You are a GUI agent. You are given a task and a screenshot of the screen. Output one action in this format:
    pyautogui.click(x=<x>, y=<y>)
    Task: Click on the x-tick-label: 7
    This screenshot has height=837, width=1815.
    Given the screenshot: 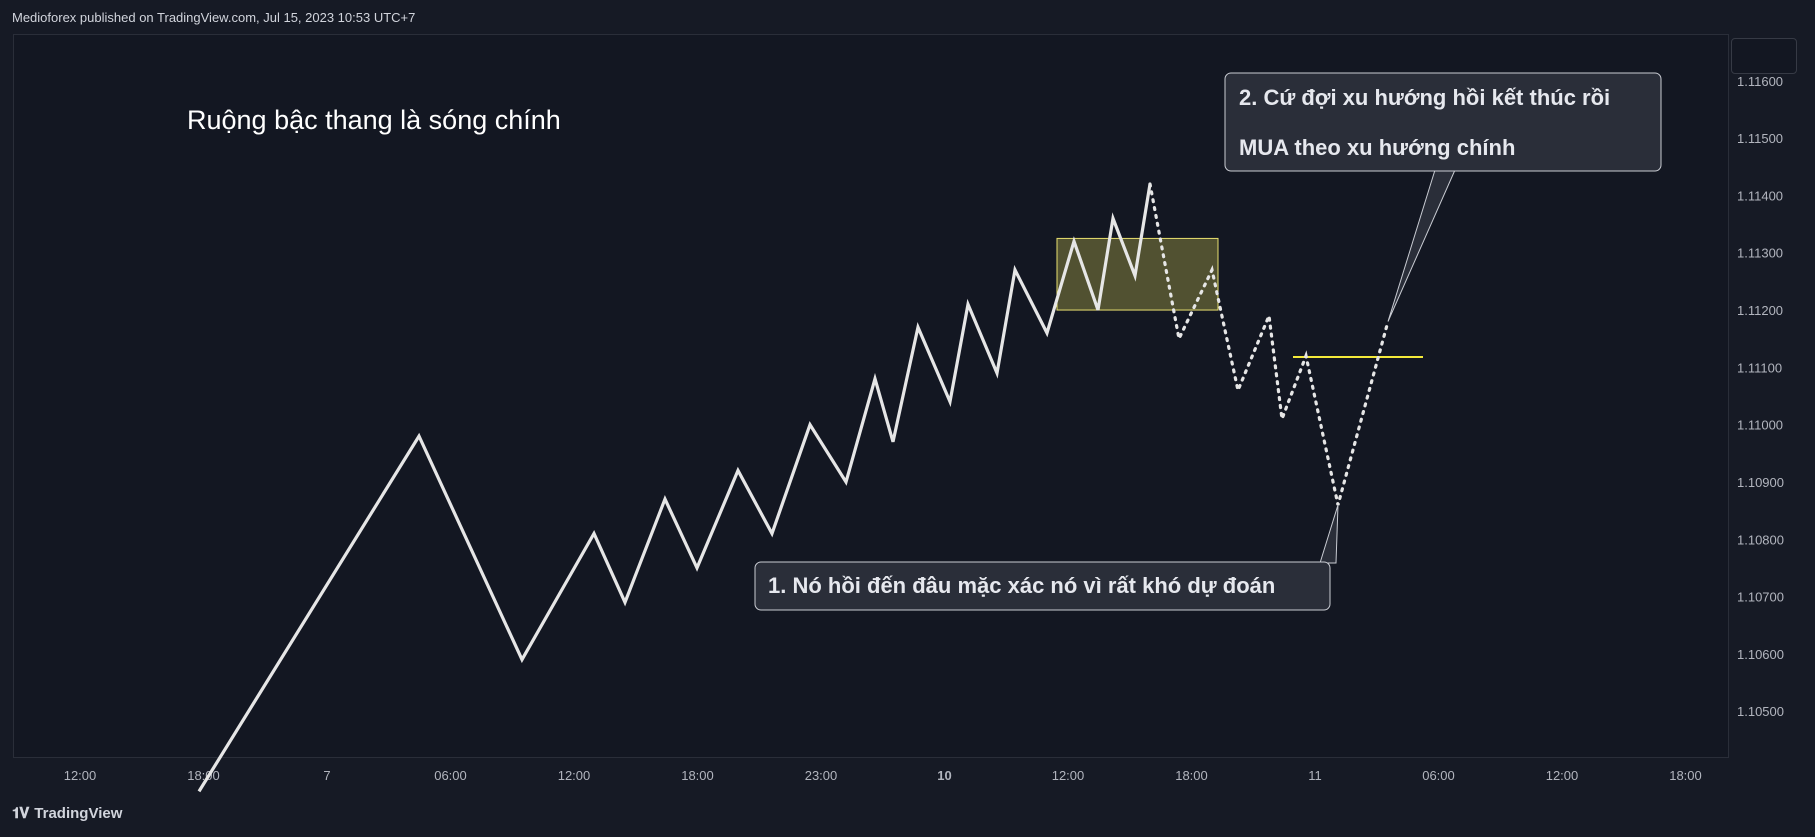 What is the action you would take?
    pyautogui.click(x=326, y=775)
    